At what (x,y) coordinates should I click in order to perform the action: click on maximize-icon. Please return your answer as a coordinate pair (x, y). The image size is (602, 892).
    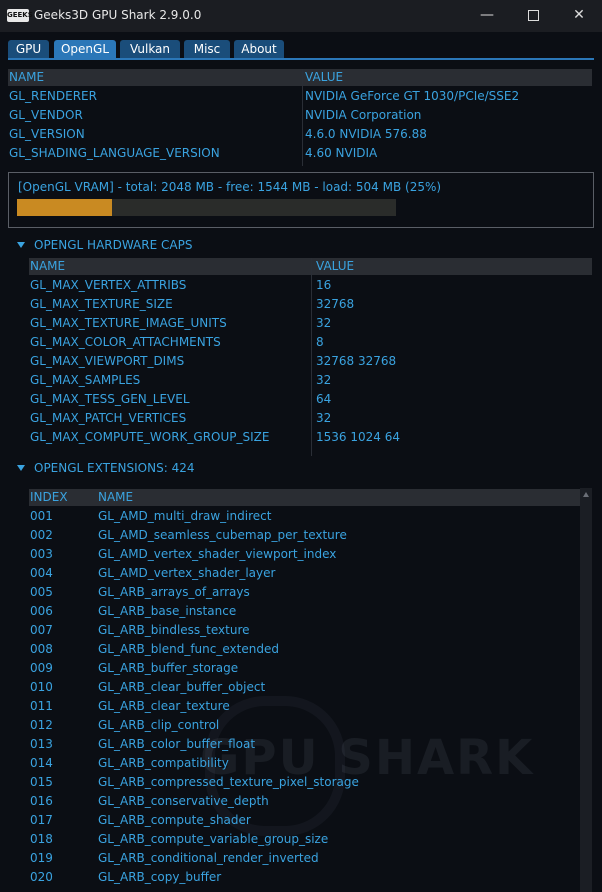
    Looking at the image, I should click on (533, 15).